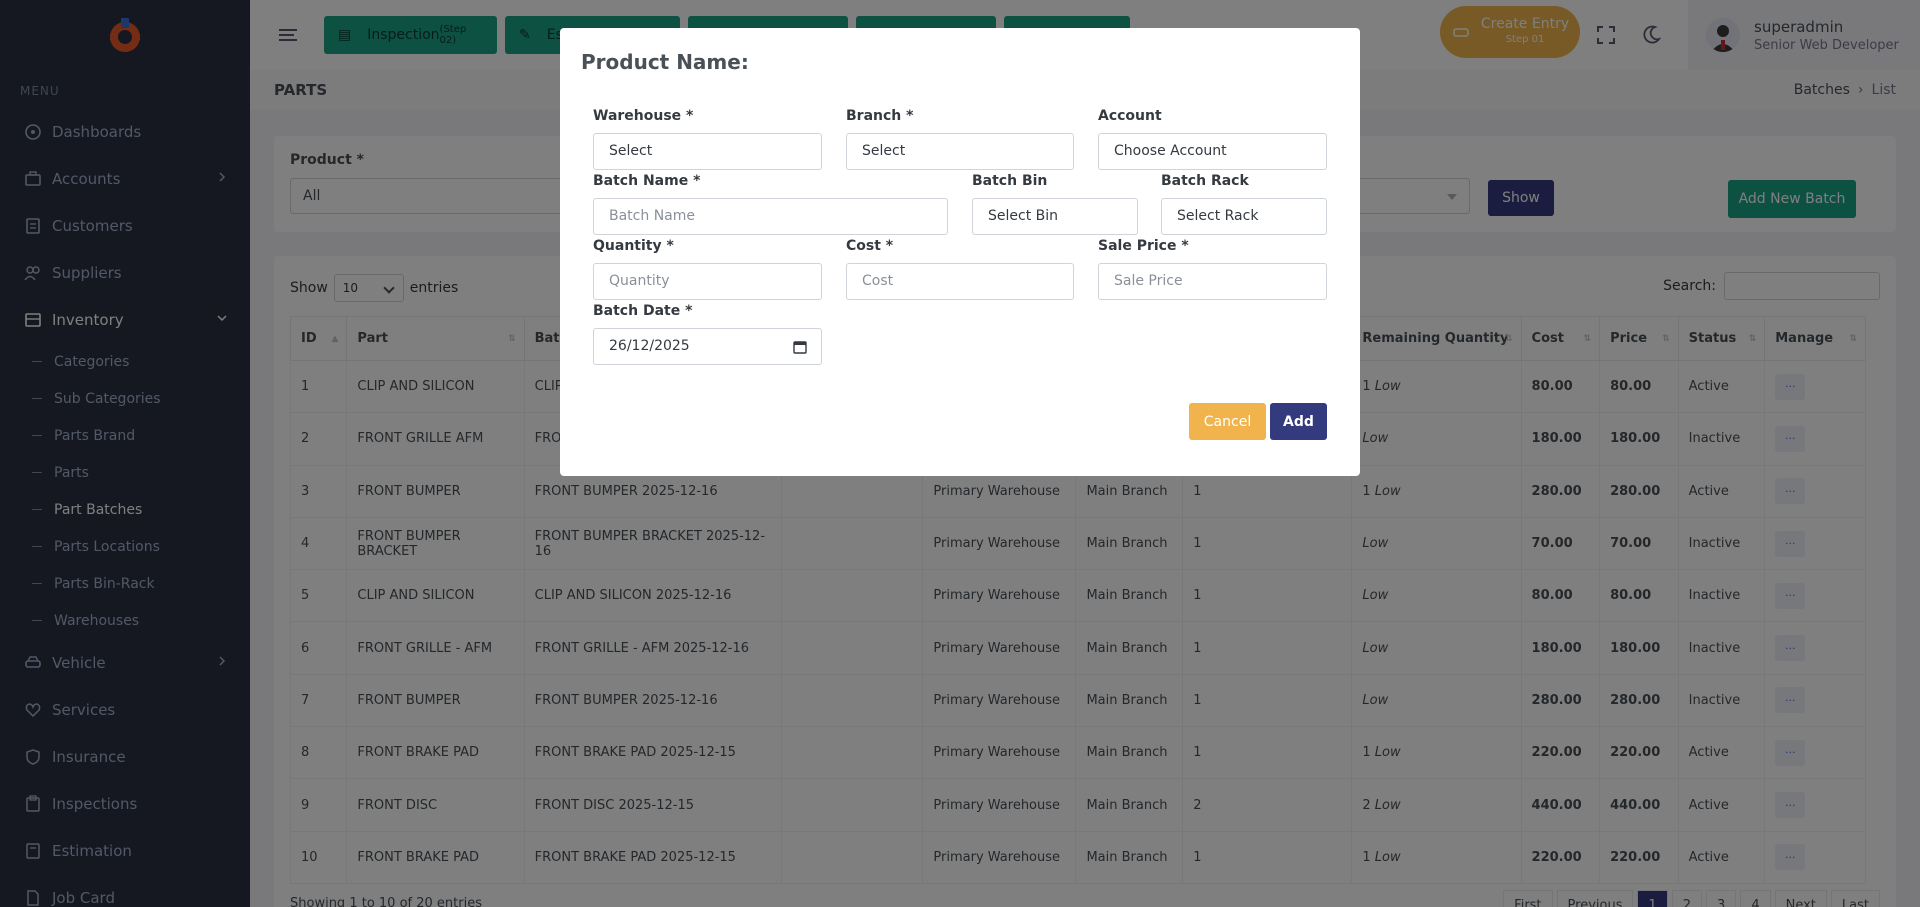 This screenshot has height=907, width=1920. I want to click on quantity-field: Quantity * Quantity, so click(707, 269).